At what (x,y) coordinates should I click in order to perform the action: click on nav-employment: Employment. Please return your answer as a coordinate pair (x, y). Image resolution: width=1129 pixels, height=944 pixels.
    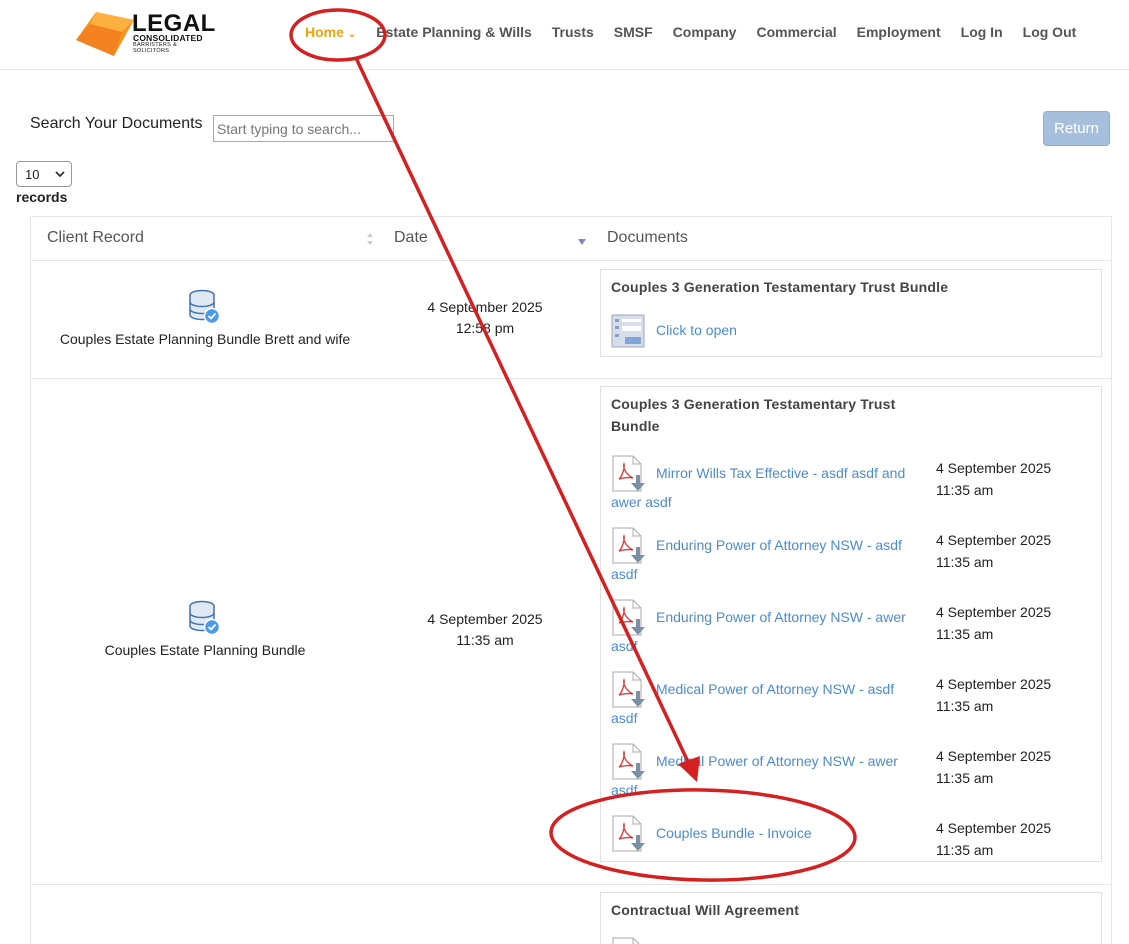
    Looking at the image, I should click on (899, 32).